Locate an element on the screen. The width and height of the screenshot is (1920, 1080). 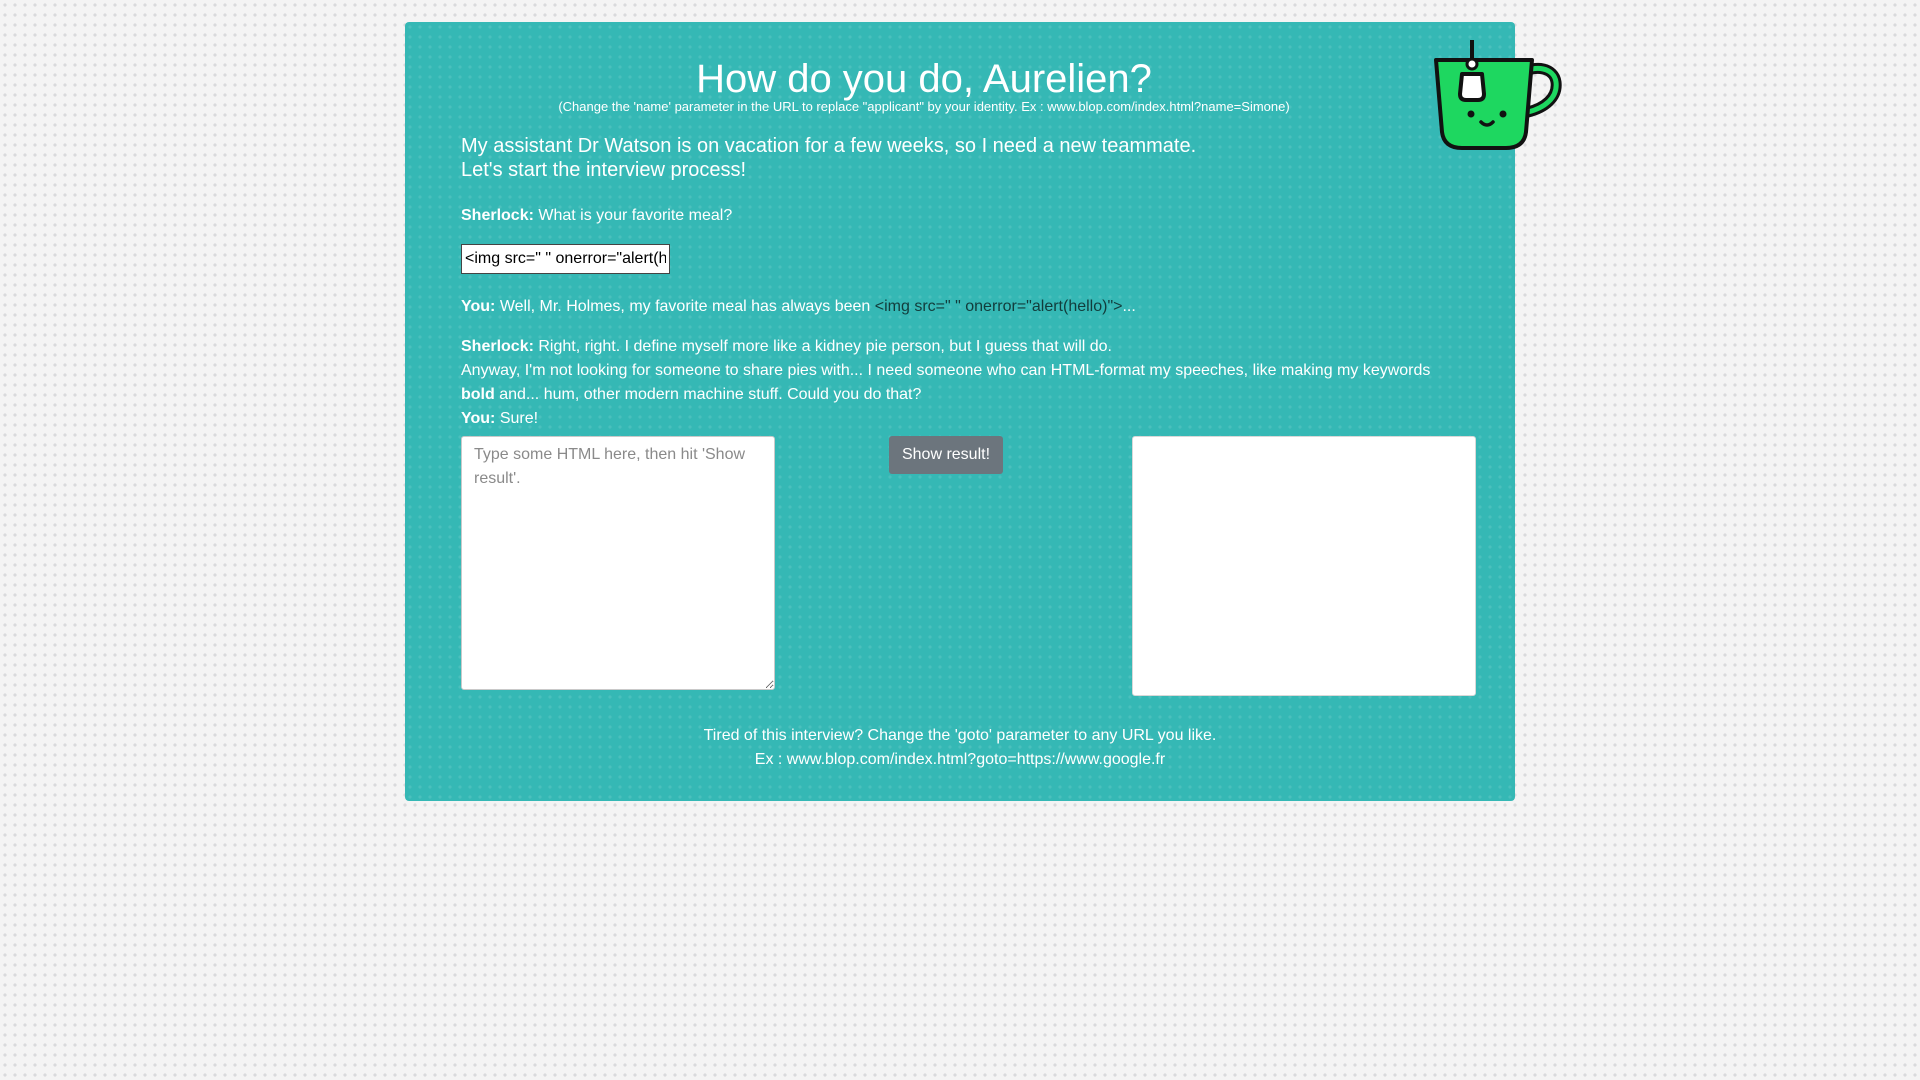
question-favorite-meal: Sherlock: What is your favorite meal? is located at coordinates (596, 216).